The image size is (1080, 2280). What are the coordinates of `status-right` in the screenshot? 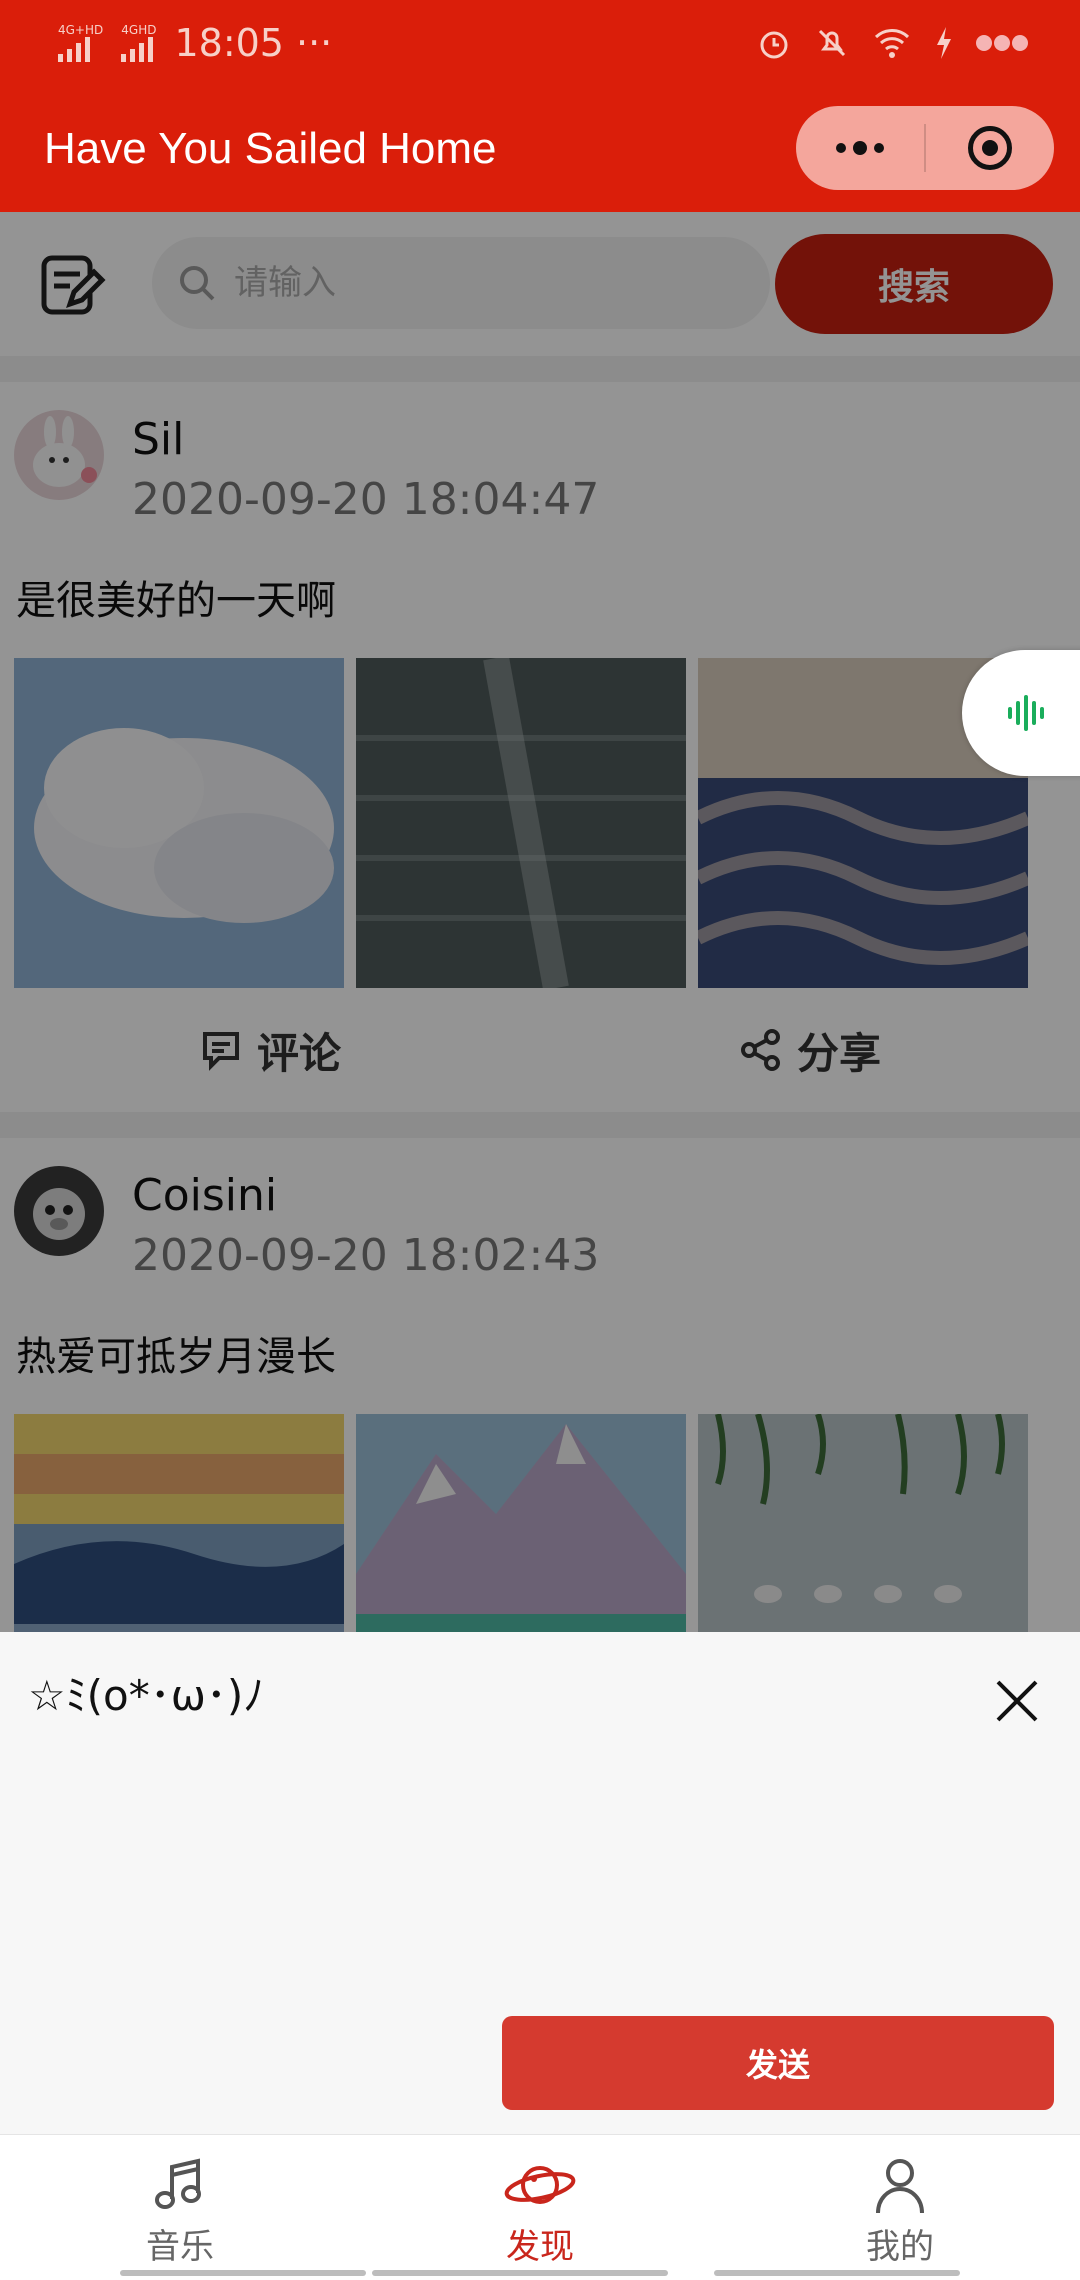 It's located at (892, 43).